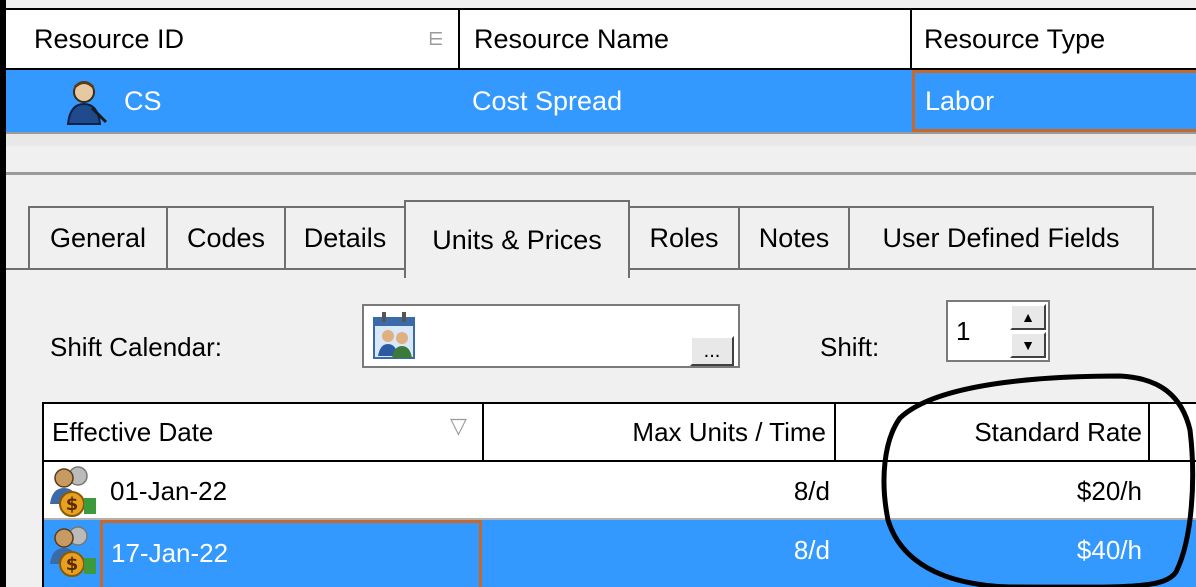  I want to click on tab-units-prices: Units & Prices, so click(517, 239).